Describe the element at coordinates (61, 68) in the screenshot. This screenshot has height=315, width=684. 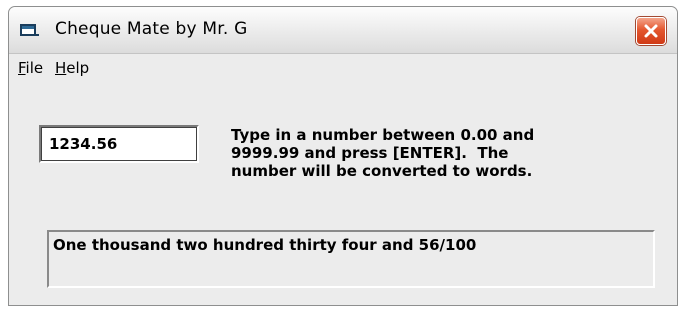
I see `menu-help-accel: H` at that location.